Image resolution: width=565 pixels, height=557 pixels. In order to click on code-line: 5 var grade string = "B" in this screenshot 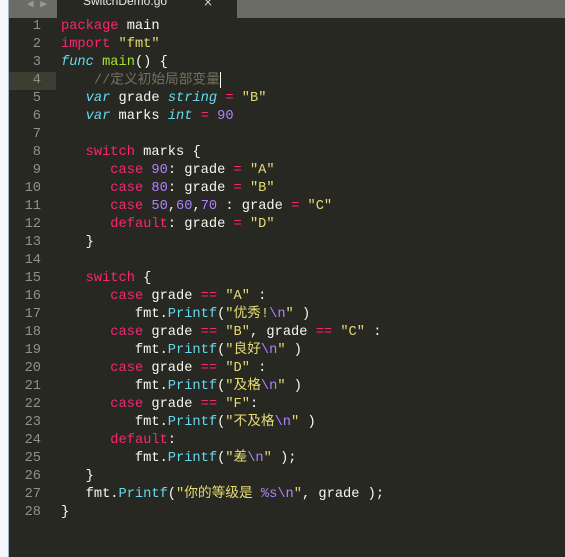, I will do `click(287, 99)`.